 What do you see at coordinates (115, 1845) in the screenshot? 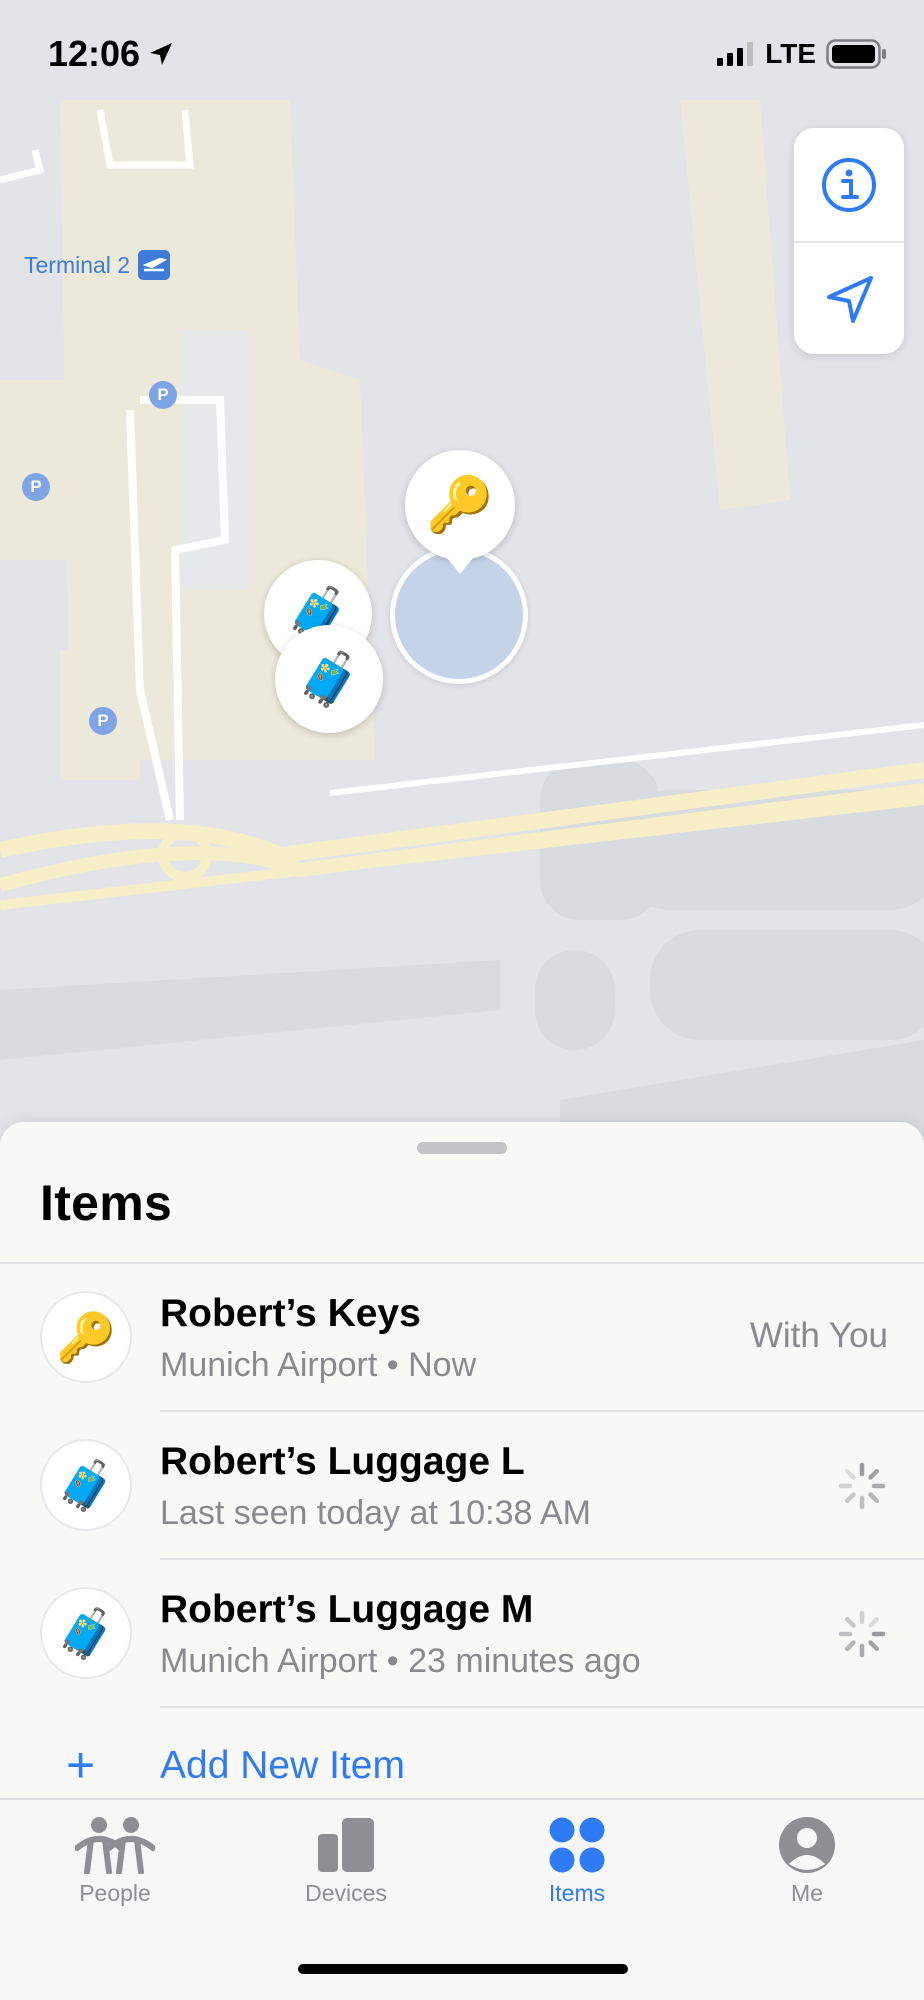
I see `people-icon` at bounding box center [115, 1845].